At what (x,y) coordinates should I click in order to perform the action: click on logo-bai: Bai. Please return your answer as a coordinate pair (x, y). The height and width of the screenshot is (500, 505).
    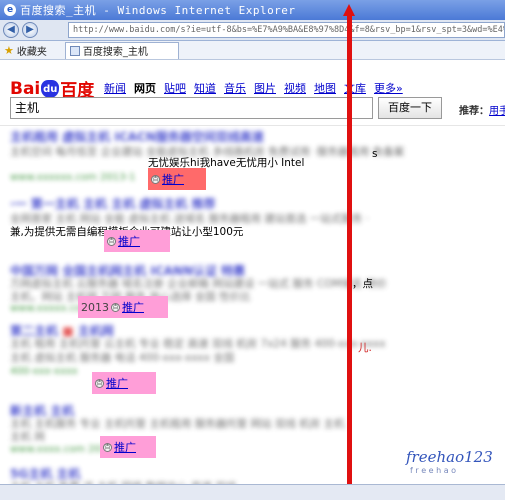
    Looking at the image, I should click on (25, 88).